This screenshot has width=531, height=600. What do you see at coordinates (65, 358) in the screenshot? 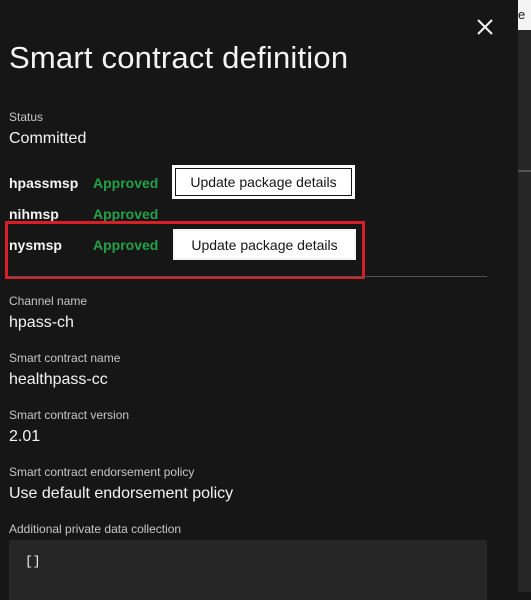
I see `contract-name-label: Smart contract name` at bounding box center [65, 358].